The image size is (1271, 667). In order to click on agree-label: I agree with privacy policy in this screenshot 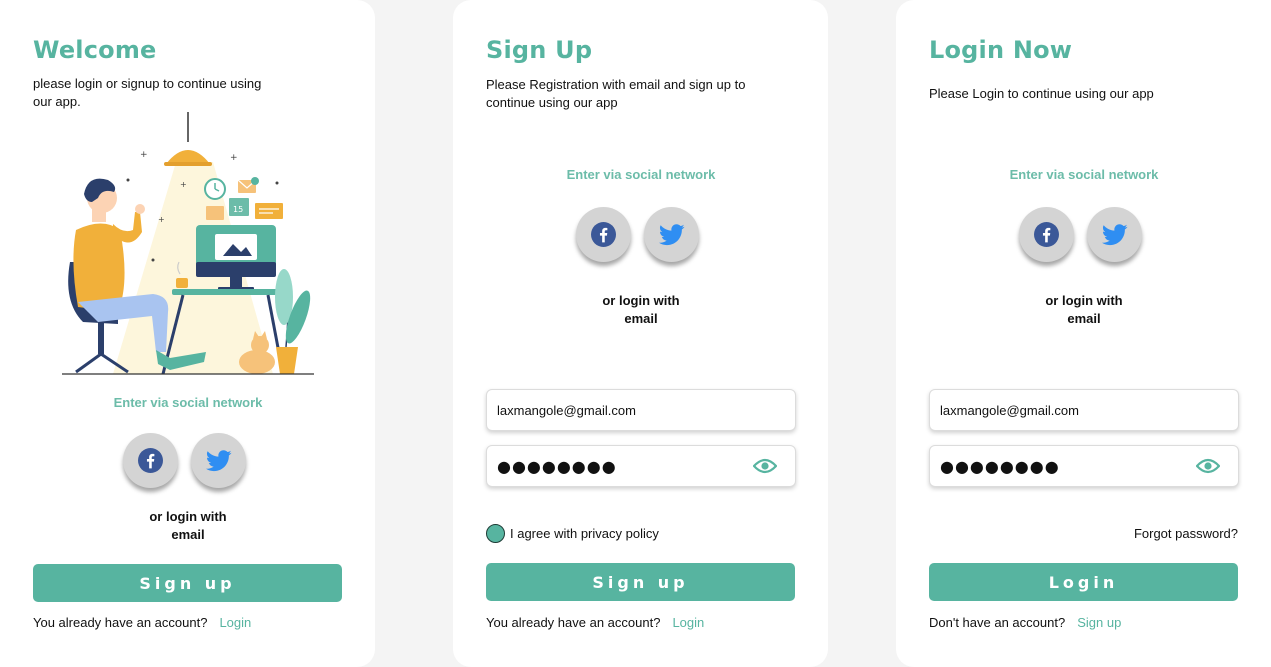, I will do `click(584, 533)`.